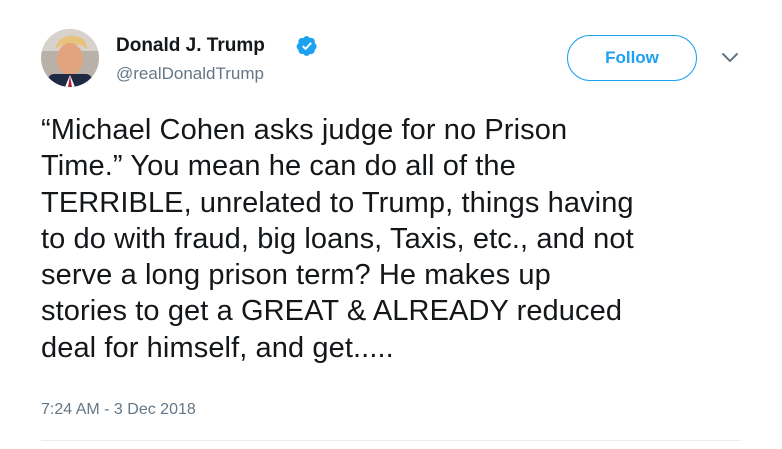 This screenshot has height=449, width=782. I want to click on avatar-image, so click(70, 58).